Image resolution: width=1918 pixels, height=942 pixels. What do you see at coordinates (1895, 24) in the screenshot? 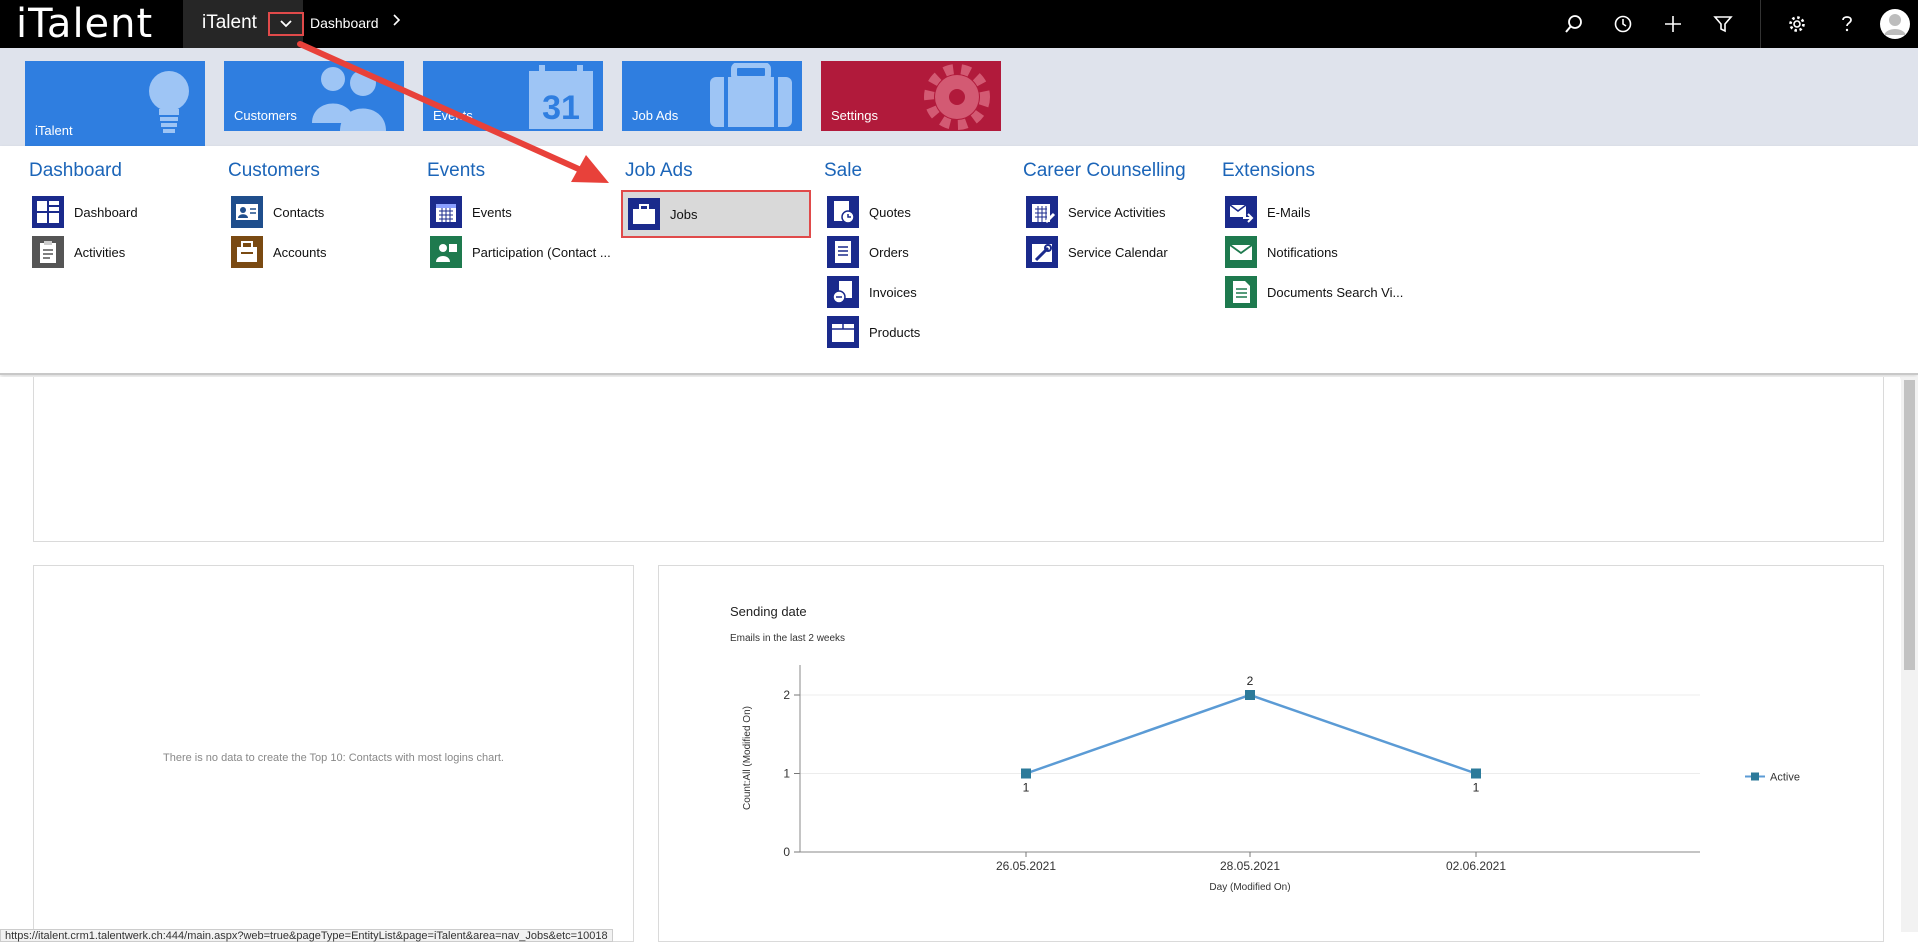
I see `user-avatar-icon` at bounding box center [1895, 24].